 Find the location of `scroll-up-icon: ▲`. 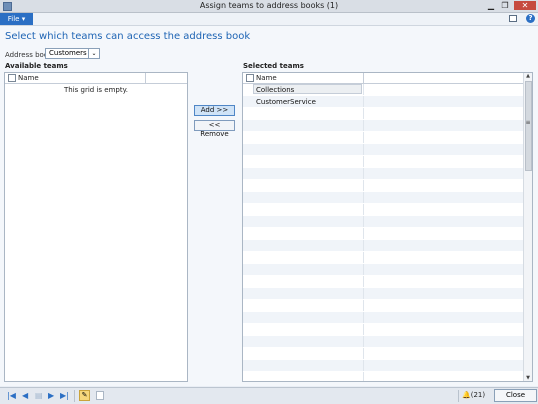

scroll-up-icon: ▲ is located at coordinates (528, 76).